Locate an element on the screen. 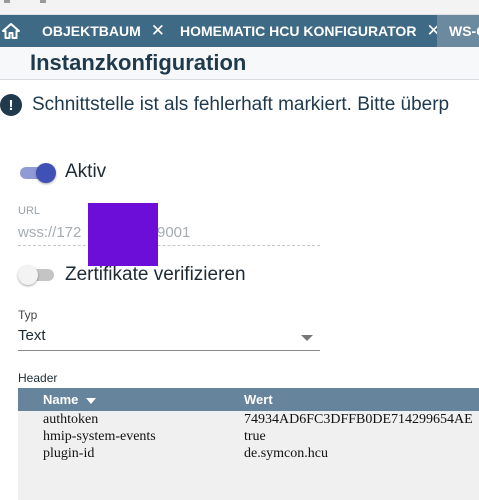 The width and height of the screenshot is (479, 500). column-wert: Wert is located at coordinates (258, 399).